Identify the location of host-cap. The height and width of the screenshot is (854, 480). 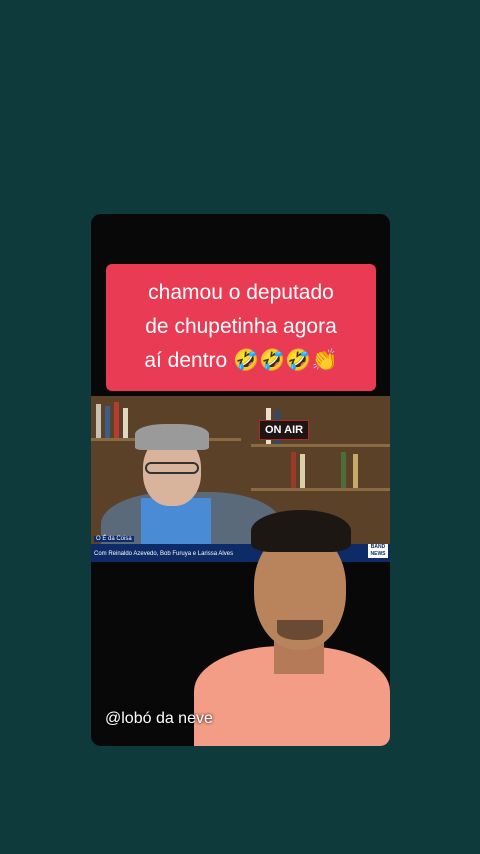
(172, 437).